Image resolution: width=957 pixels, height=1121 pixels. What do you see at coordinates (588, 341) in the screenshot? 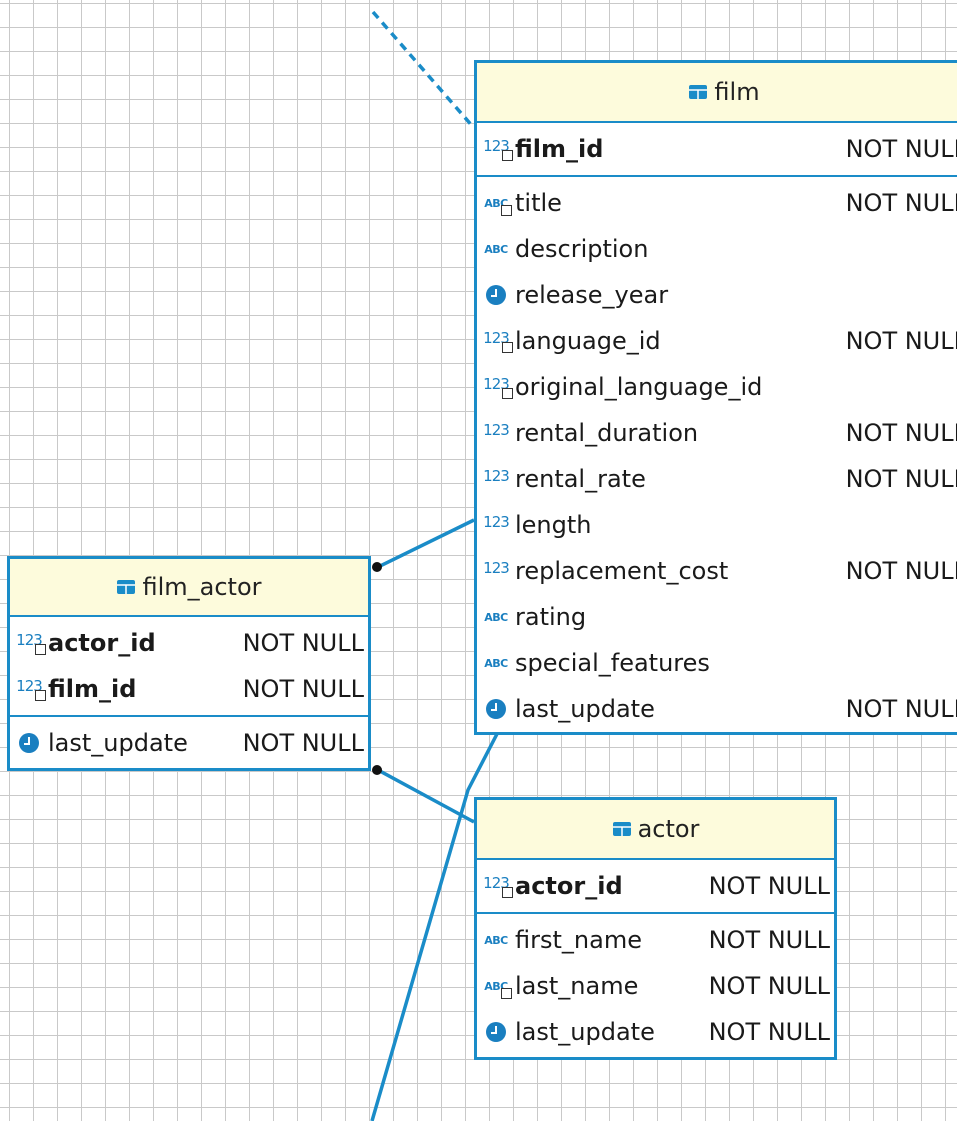
I see `column-name: language_id` at bounding box center [588, 341].